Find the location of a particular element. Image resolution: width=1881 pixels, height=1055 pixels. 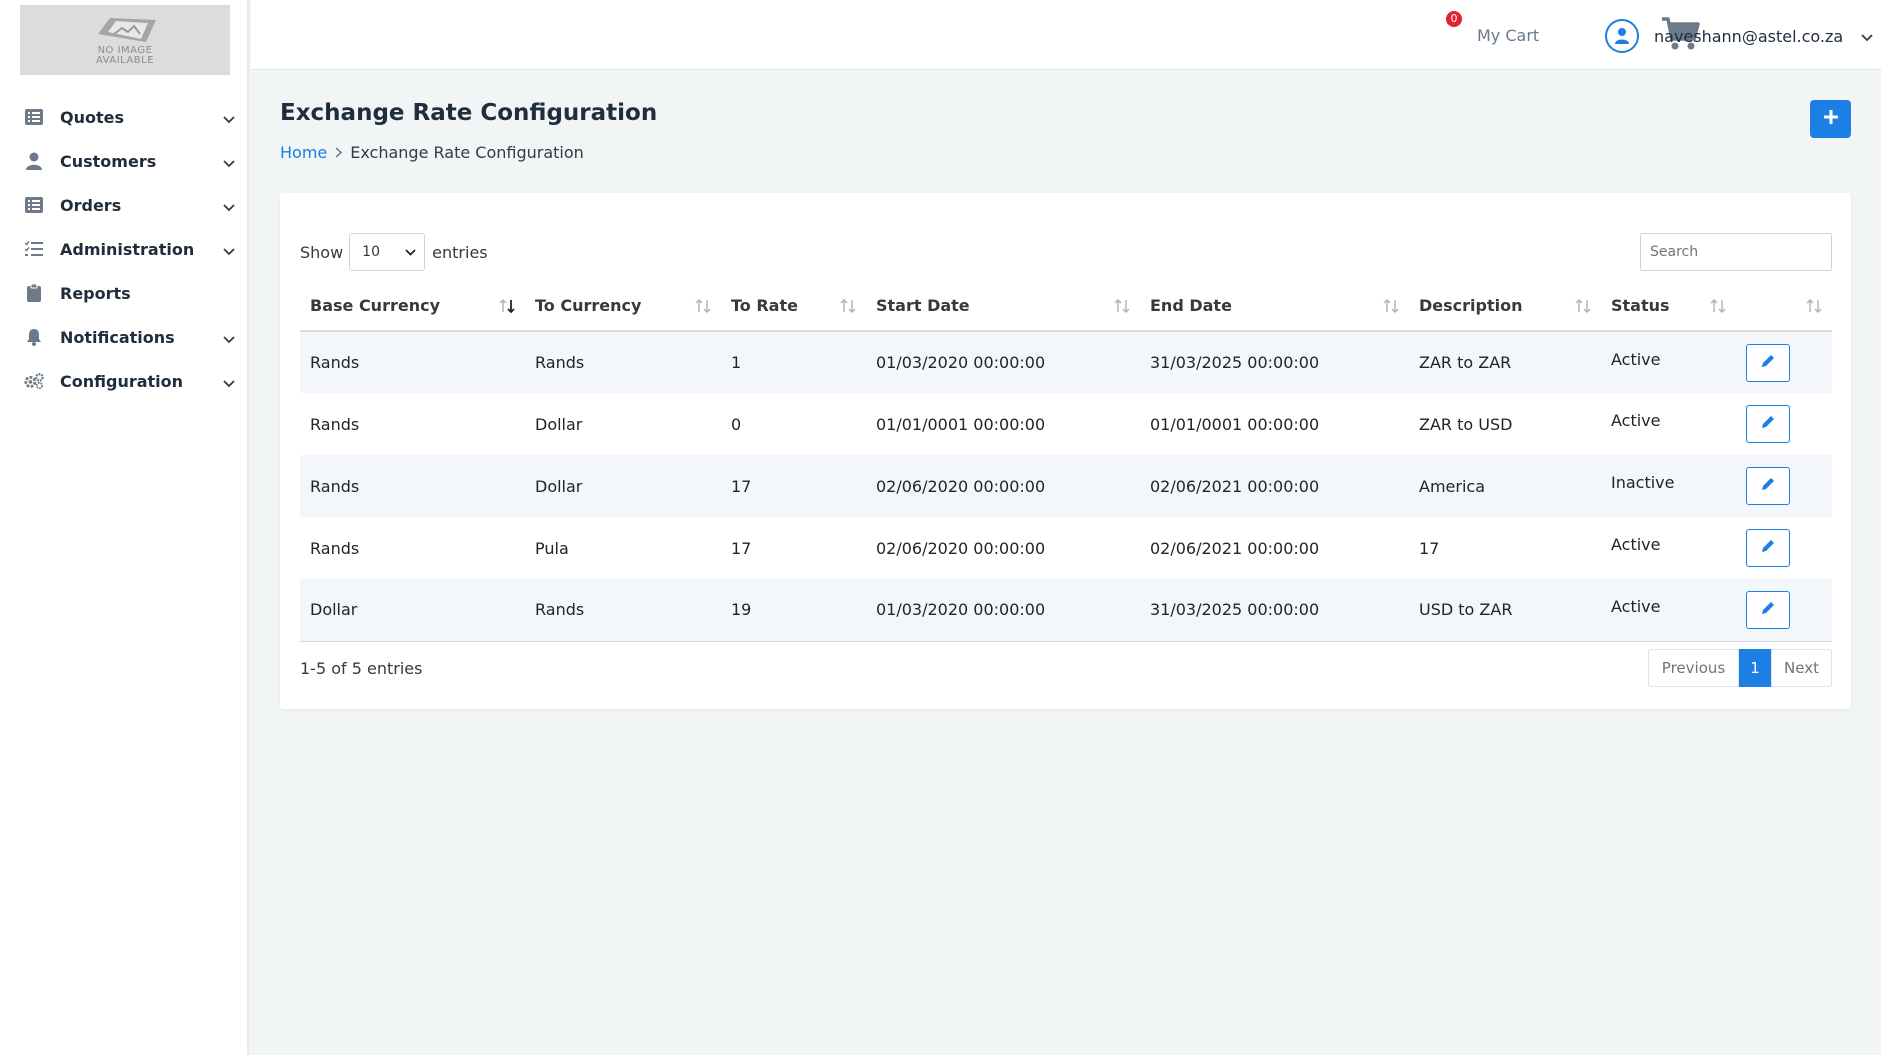

cell-start-date: 02/06/2020 00:00:00 is located at coordinates (961, 548).